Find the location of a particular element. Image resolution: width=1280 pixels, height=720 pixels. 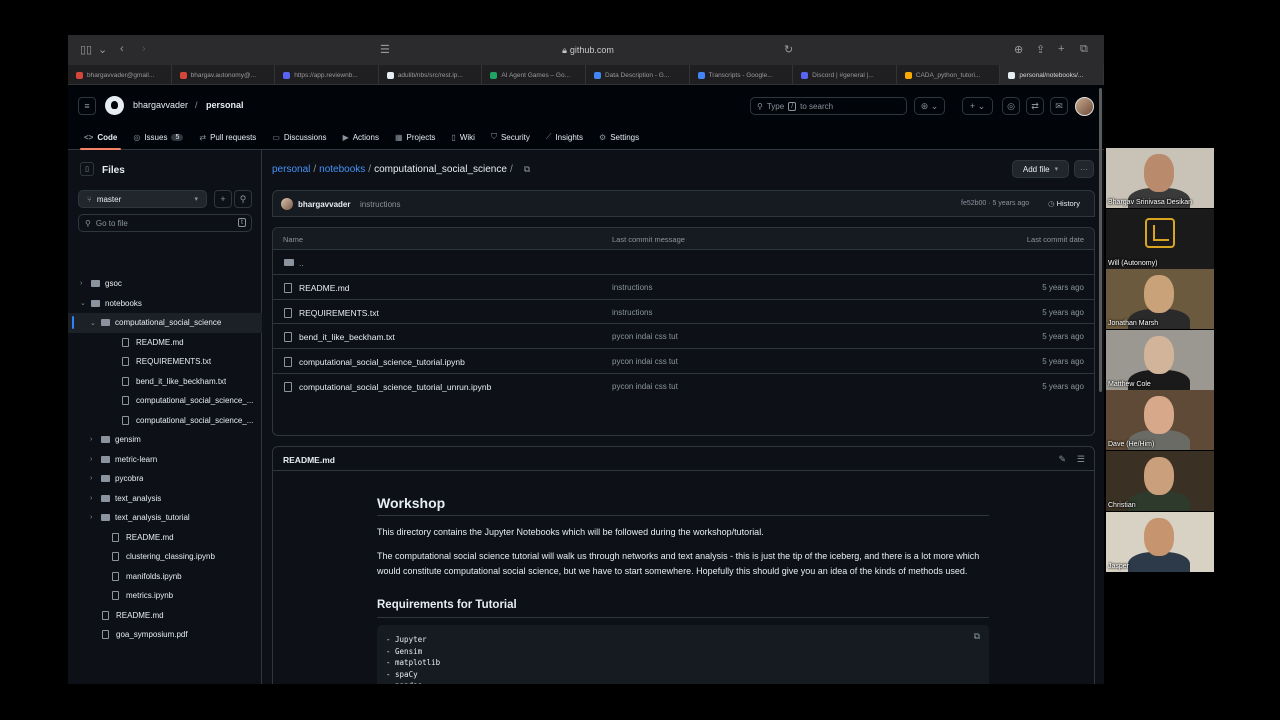

chevron-down-icon: ⌄ is located at coordinates (102, 49).